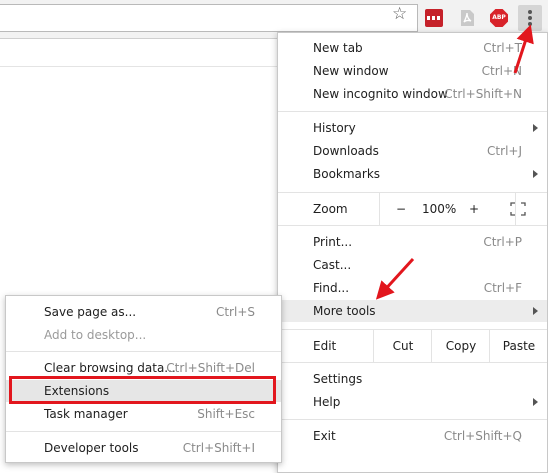  I want to click on menu-item-bookmarks: Bookmarks, so click(412, 174).